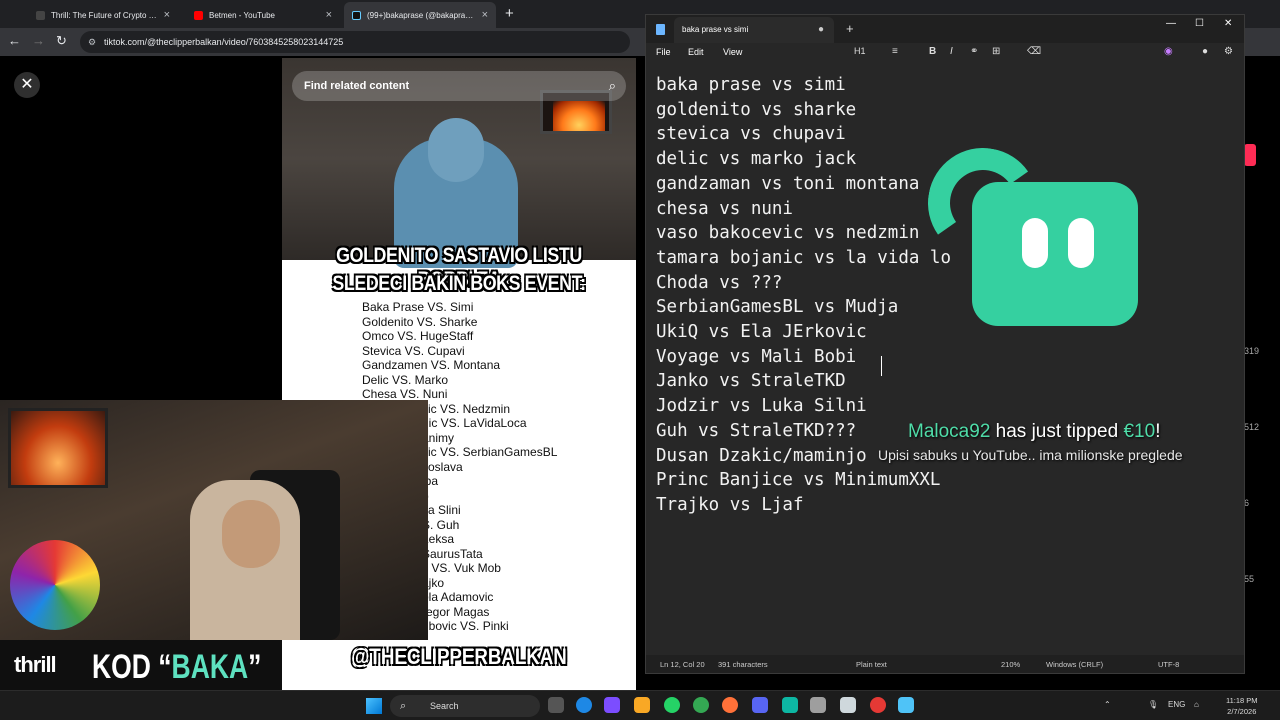  What do you see at coordinates (818, 705) in the screenshot?
I see `settings-icon` at bounding box center [818, 705].